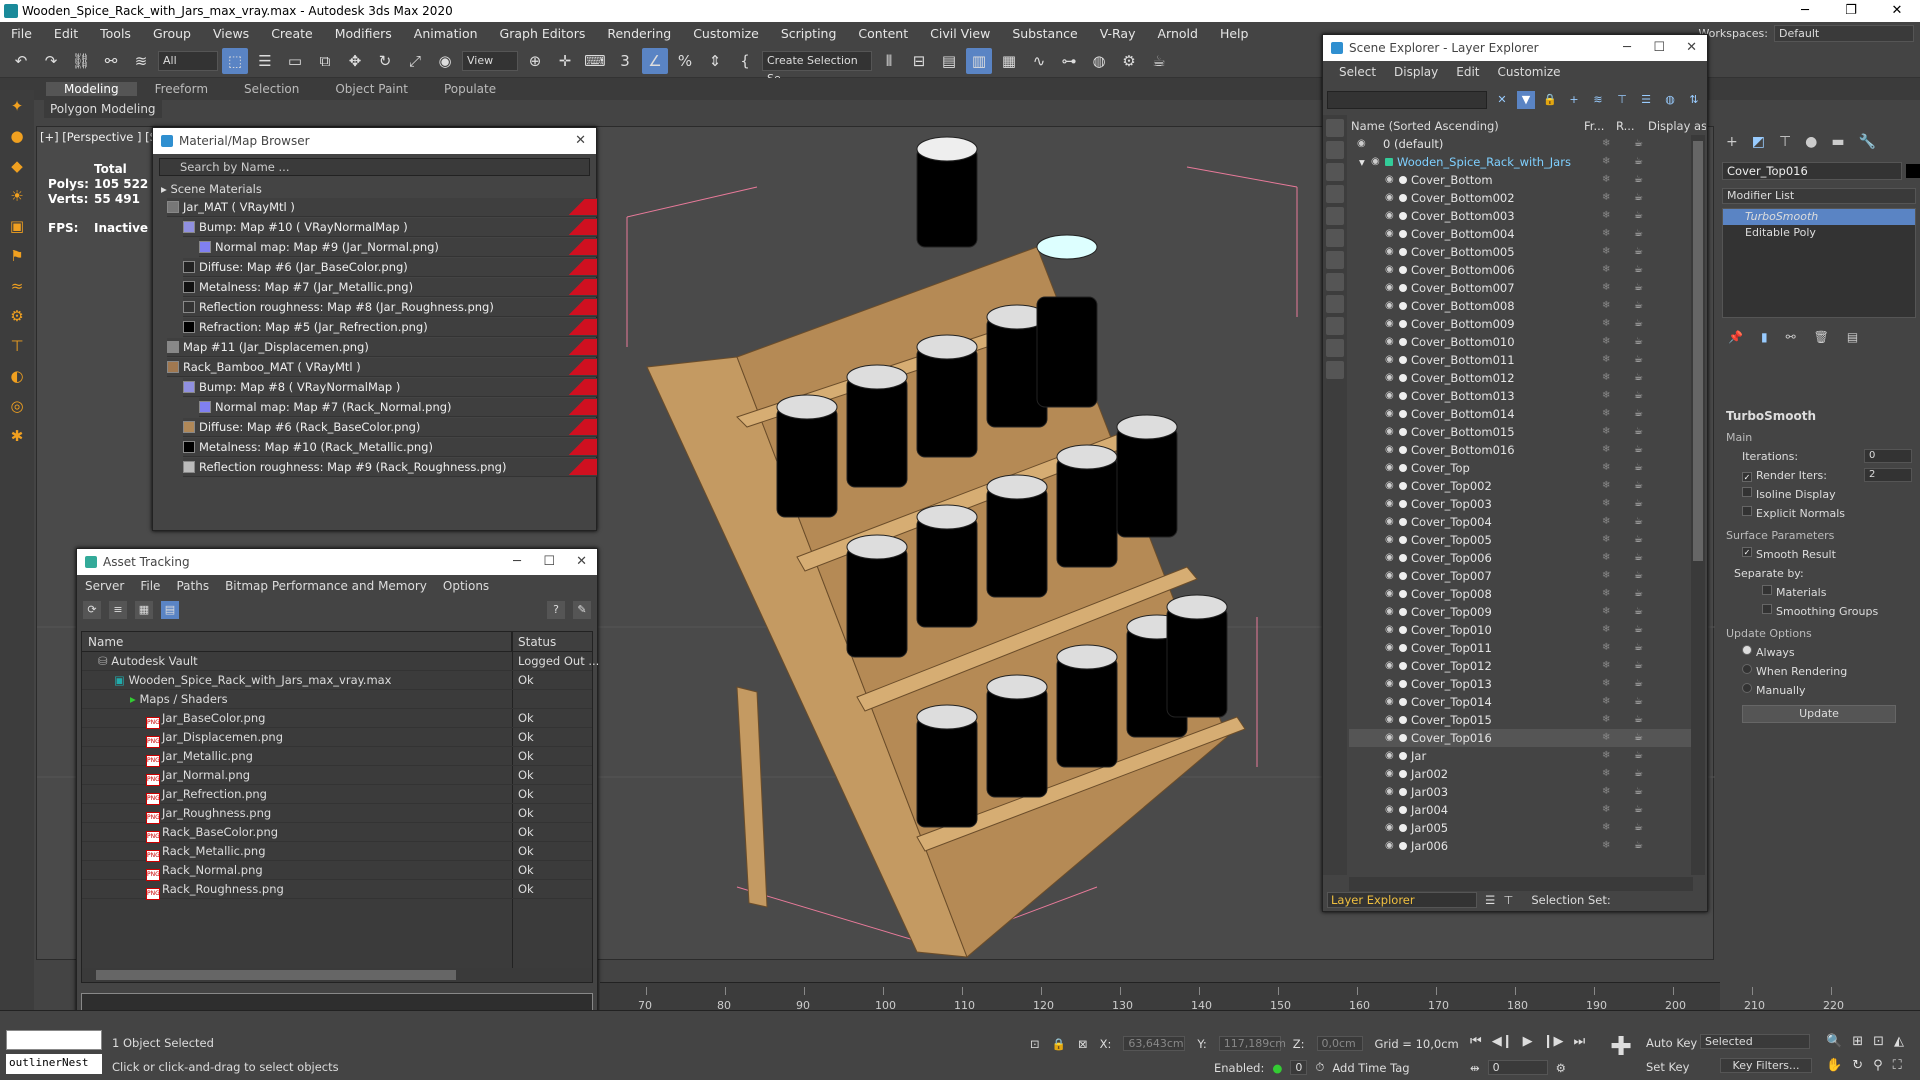 This screenshot has height=1080, width=1920. Describe the element at coordinates (415, 61) in the screenshot. I see `scale-icon: ⤢` at that location.